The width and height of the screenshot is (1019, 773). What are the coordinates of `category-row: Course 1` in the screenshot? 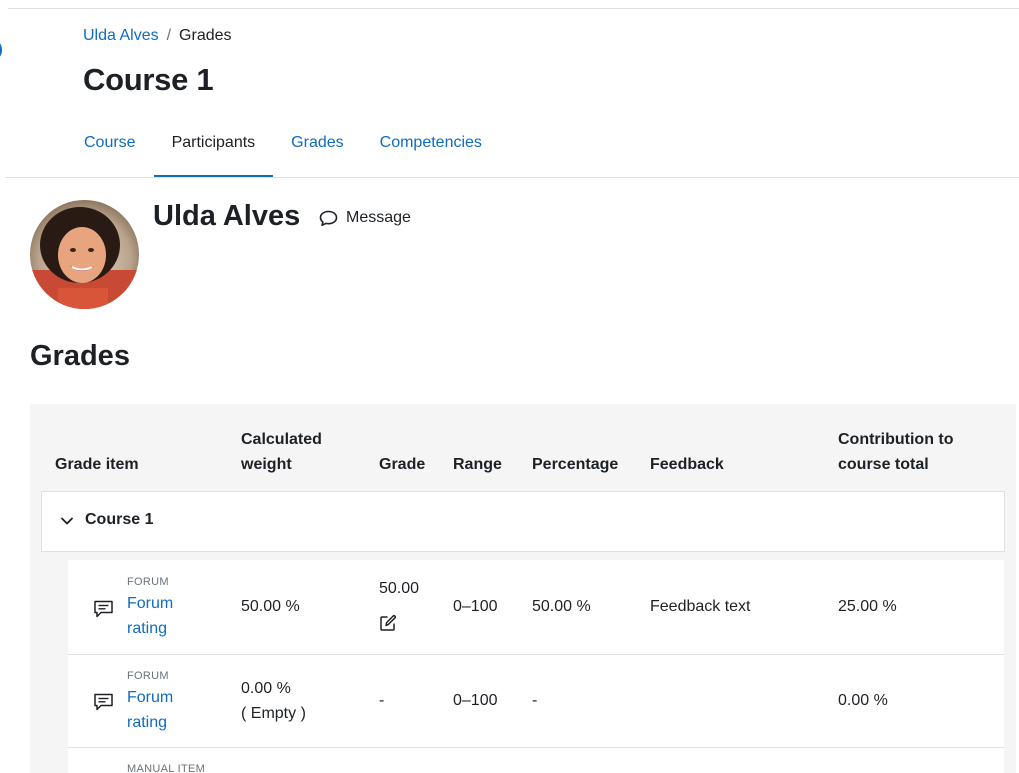 It's located at (523, 521).